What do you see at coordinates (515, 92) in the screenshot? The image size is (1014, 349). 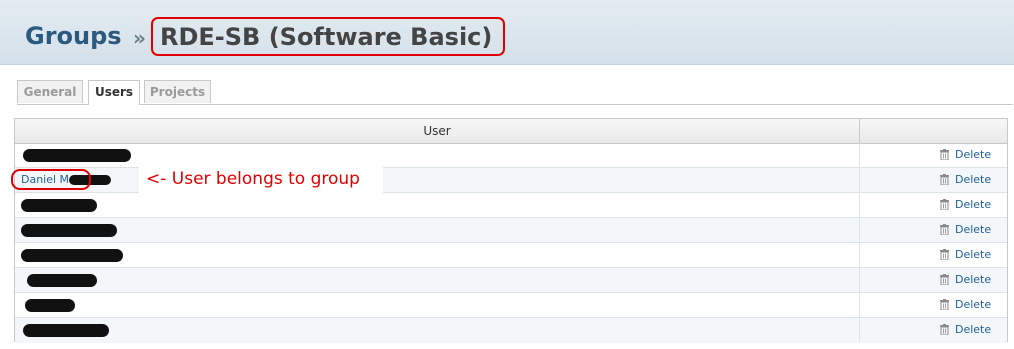 I see `tab-bar: General Users Projects` at bounding box center [515, 92].